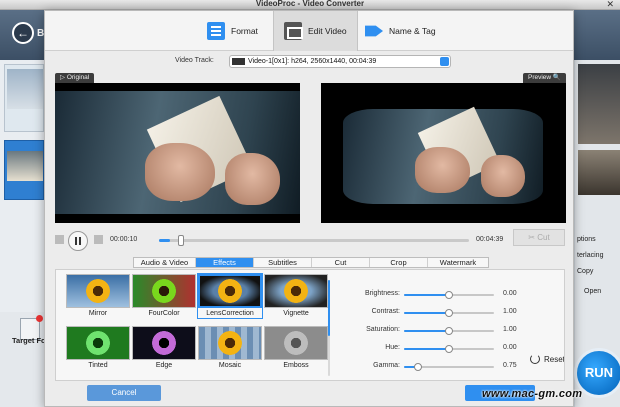 Image resolution: width=620 pixels, height=407 pixels. What do you see at coordinates (24, 170) in the screenshot?
I see `file-thumbnail-selected` at bounding box center [24, 170].